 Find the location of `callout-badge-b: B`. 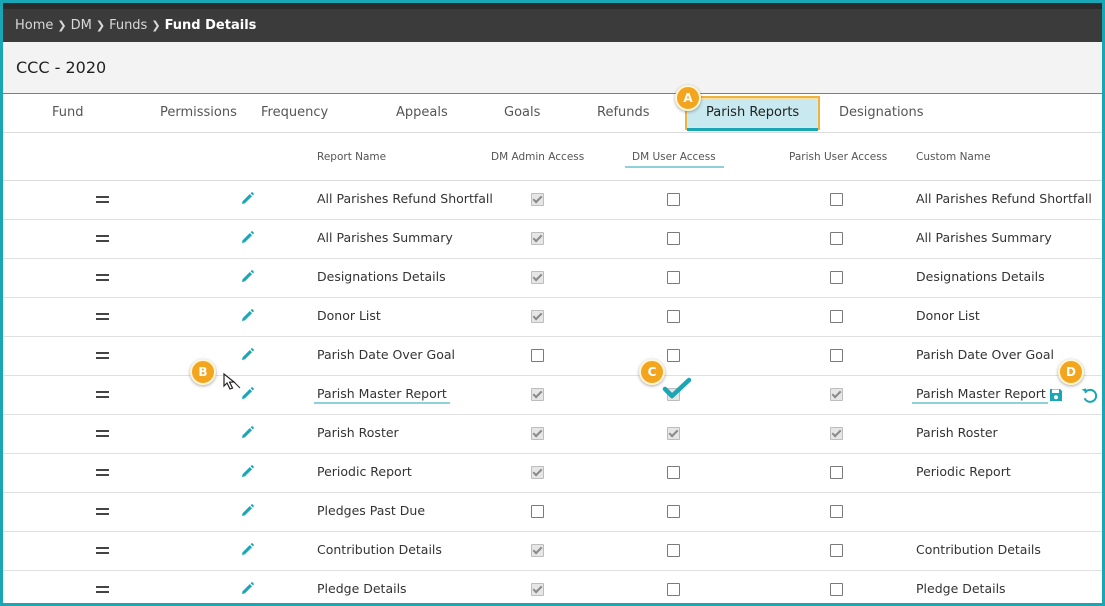

callout-badge-b: B is located at coordinates (203, 372).